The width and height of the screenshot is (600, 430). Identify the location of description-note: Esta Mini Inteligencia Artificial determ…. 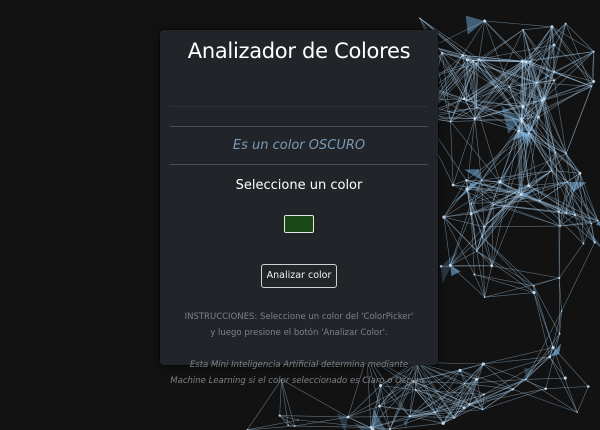
(299, 373).